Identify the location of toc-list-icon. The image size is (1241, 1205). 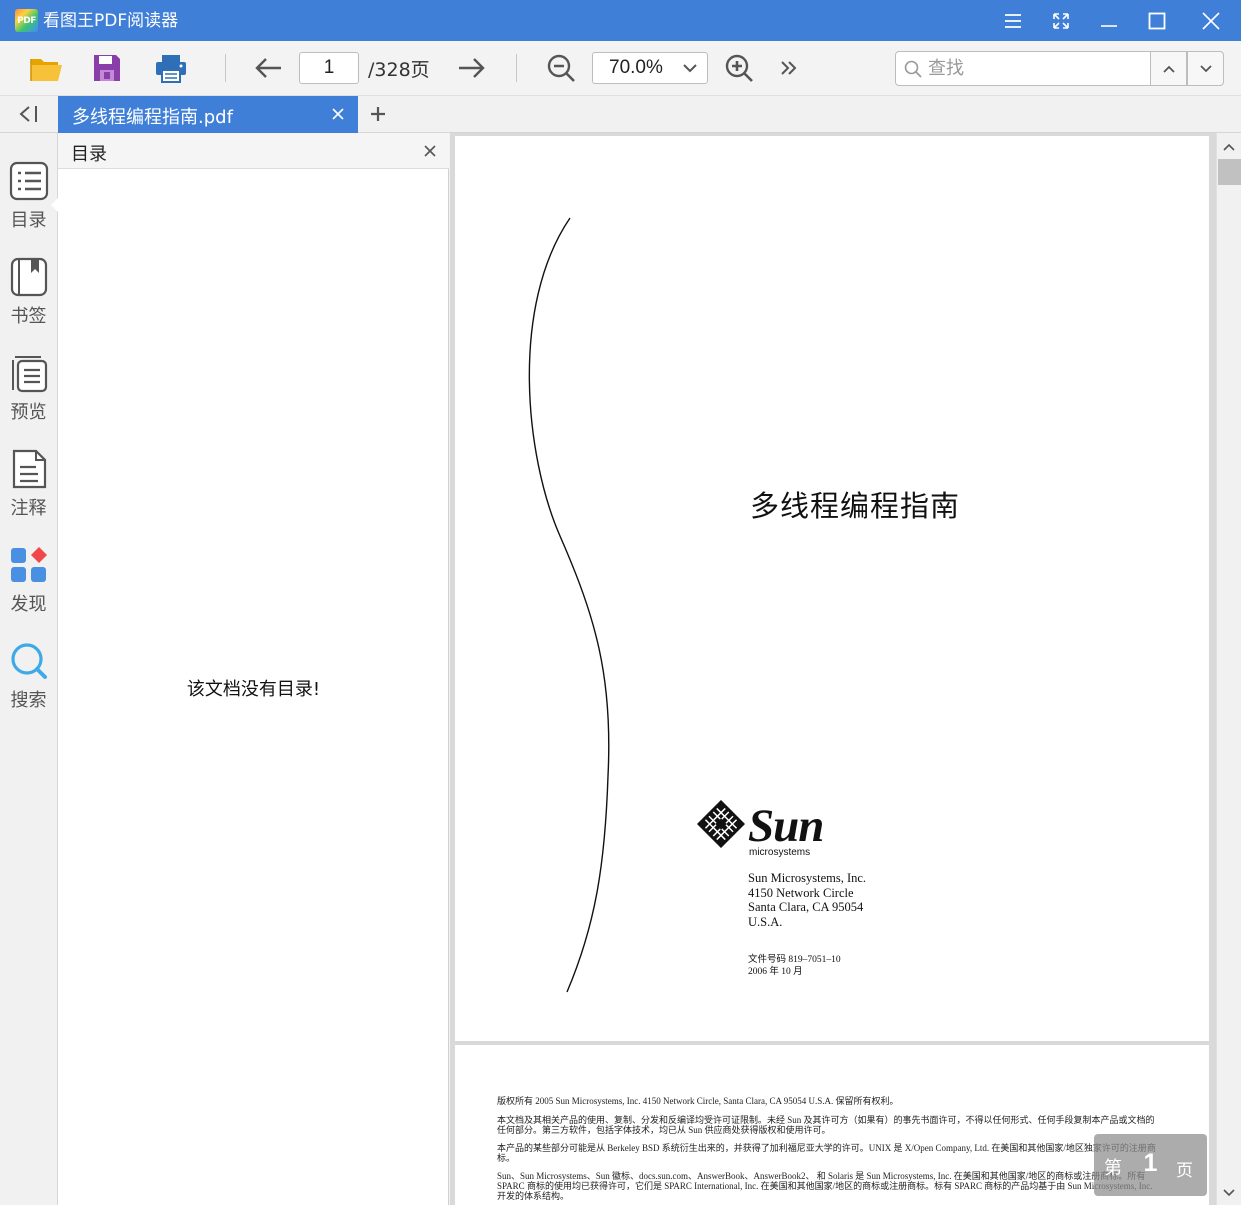
(29, 181).